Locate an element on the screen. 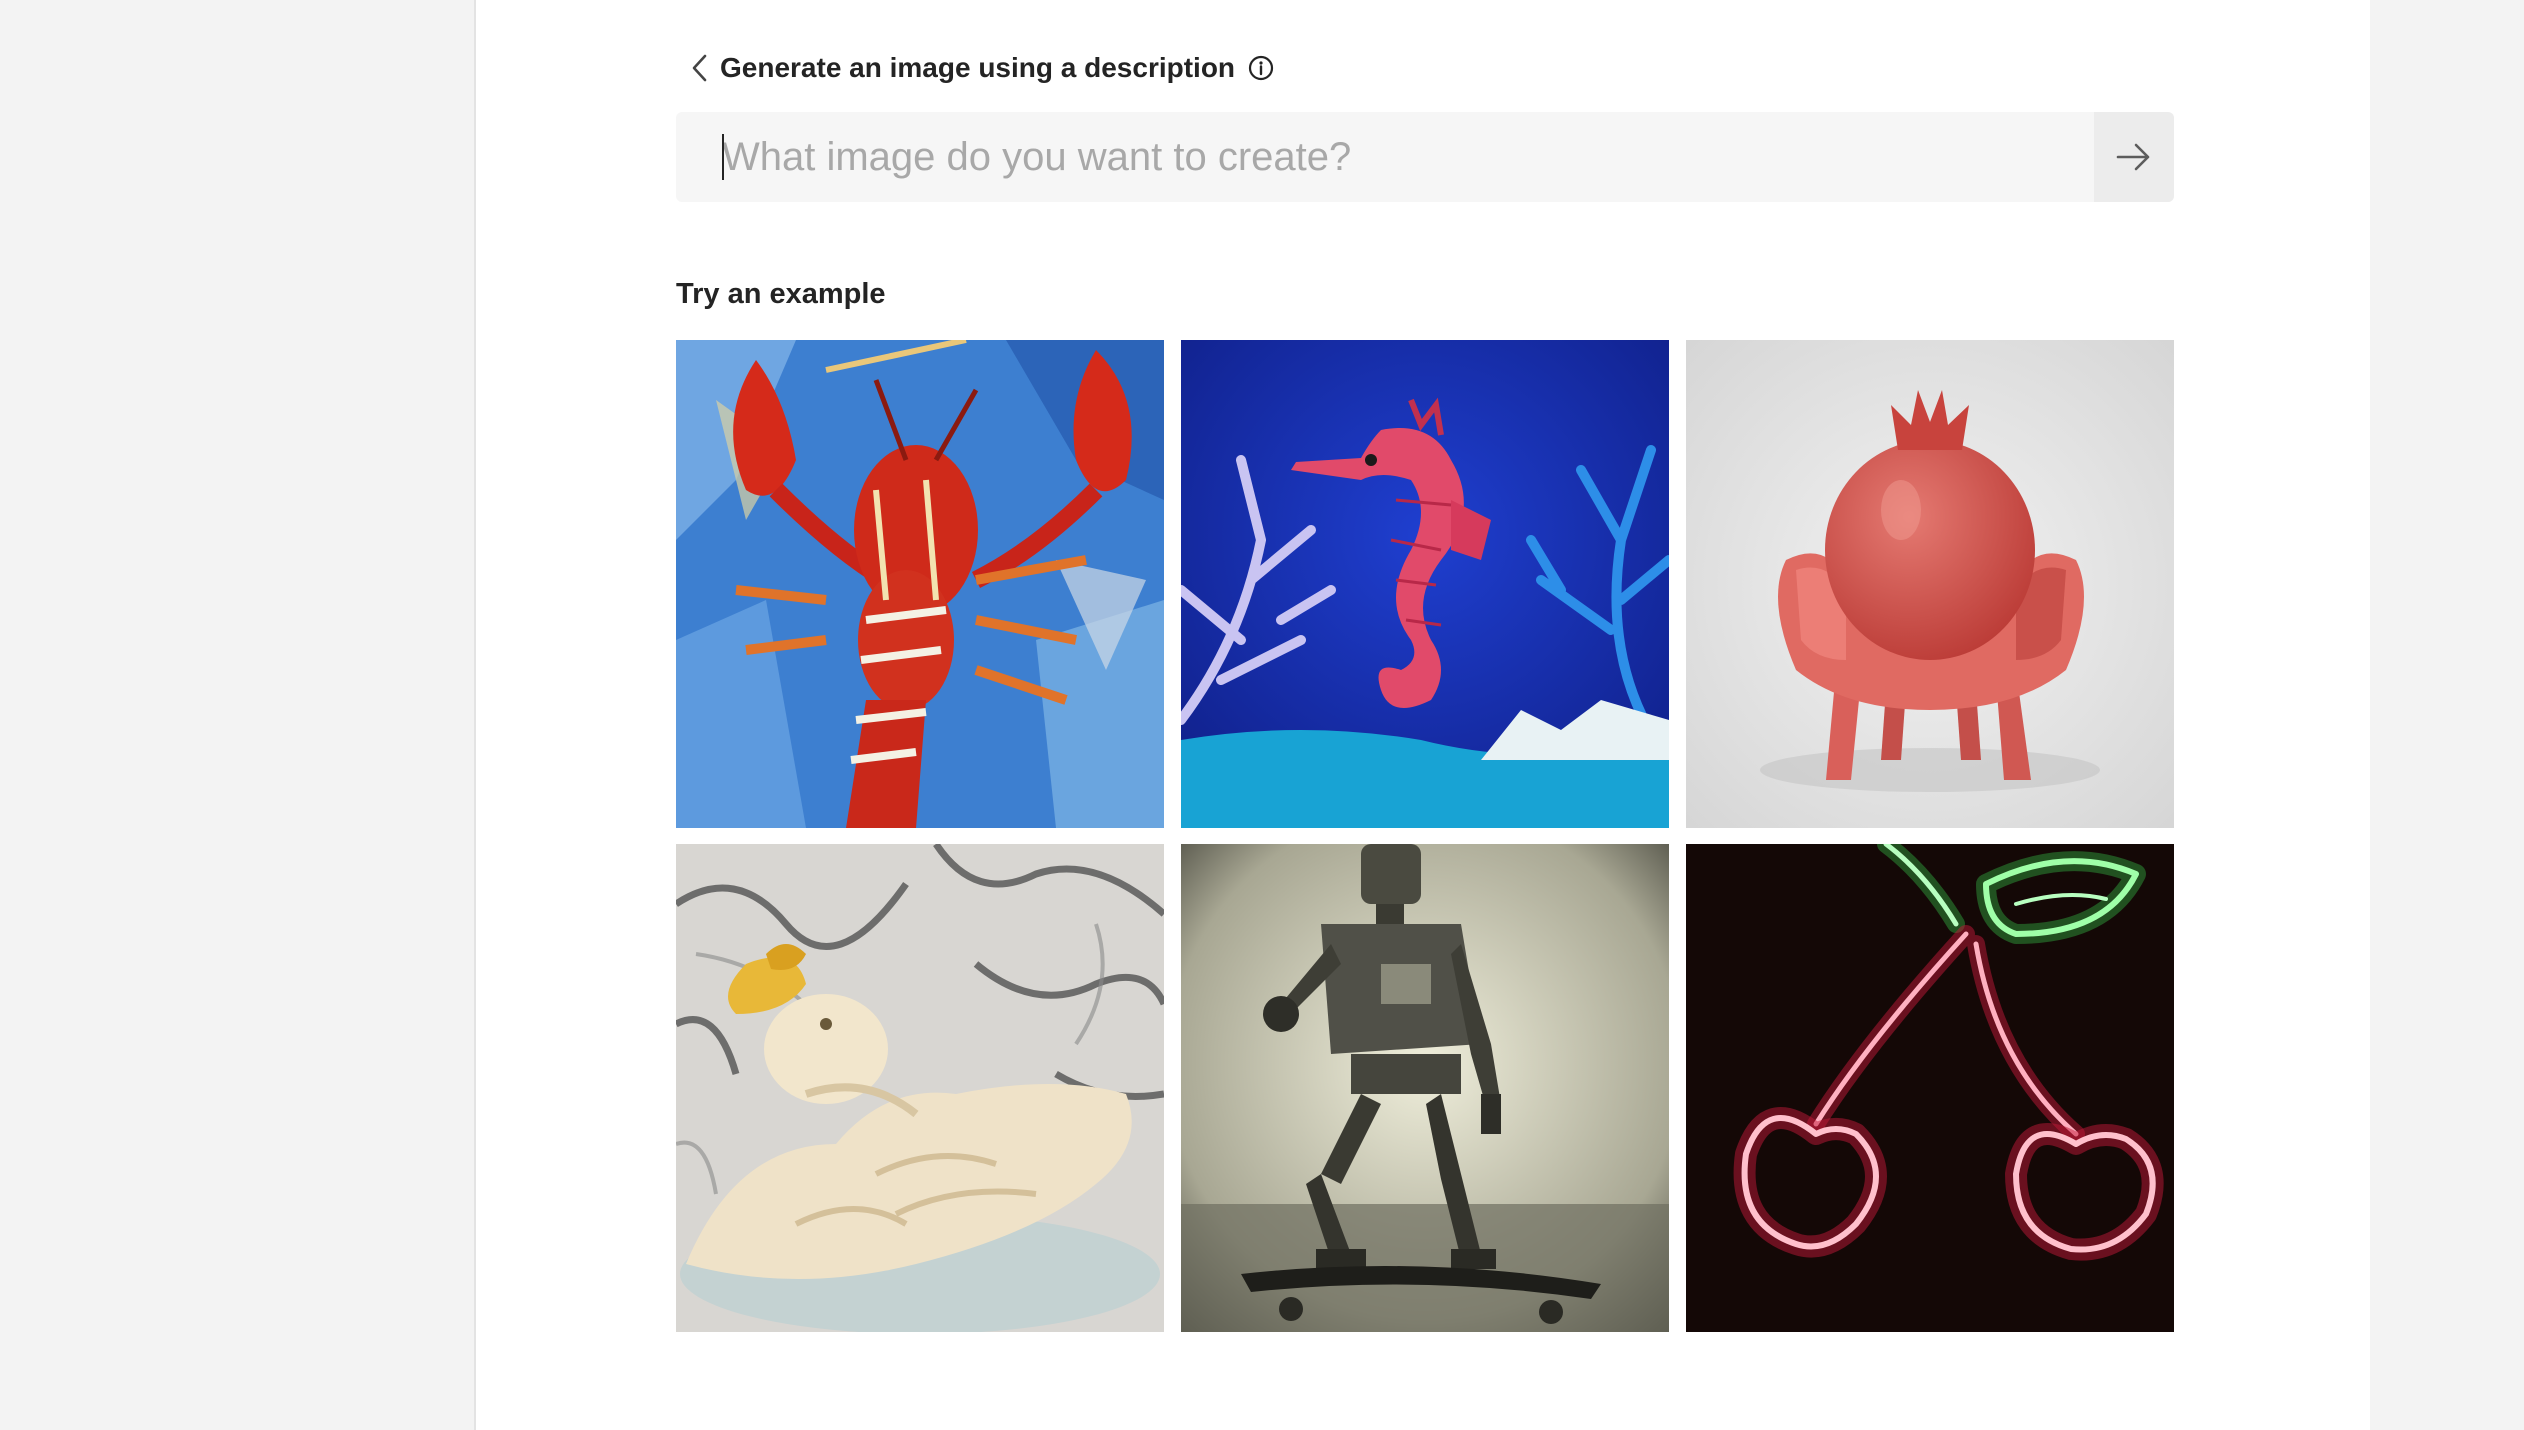 This screenshot has height=1430, width=2524. back-button is located at coordinates (700, 68).